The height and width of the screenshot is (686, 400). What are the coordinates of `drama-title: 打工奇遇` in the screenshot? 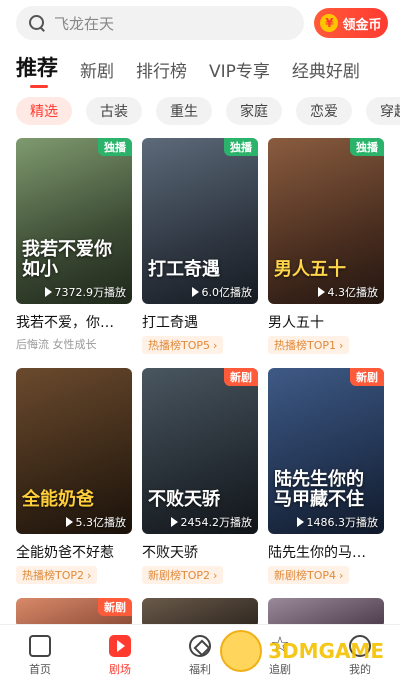 It's located at (200, 322).